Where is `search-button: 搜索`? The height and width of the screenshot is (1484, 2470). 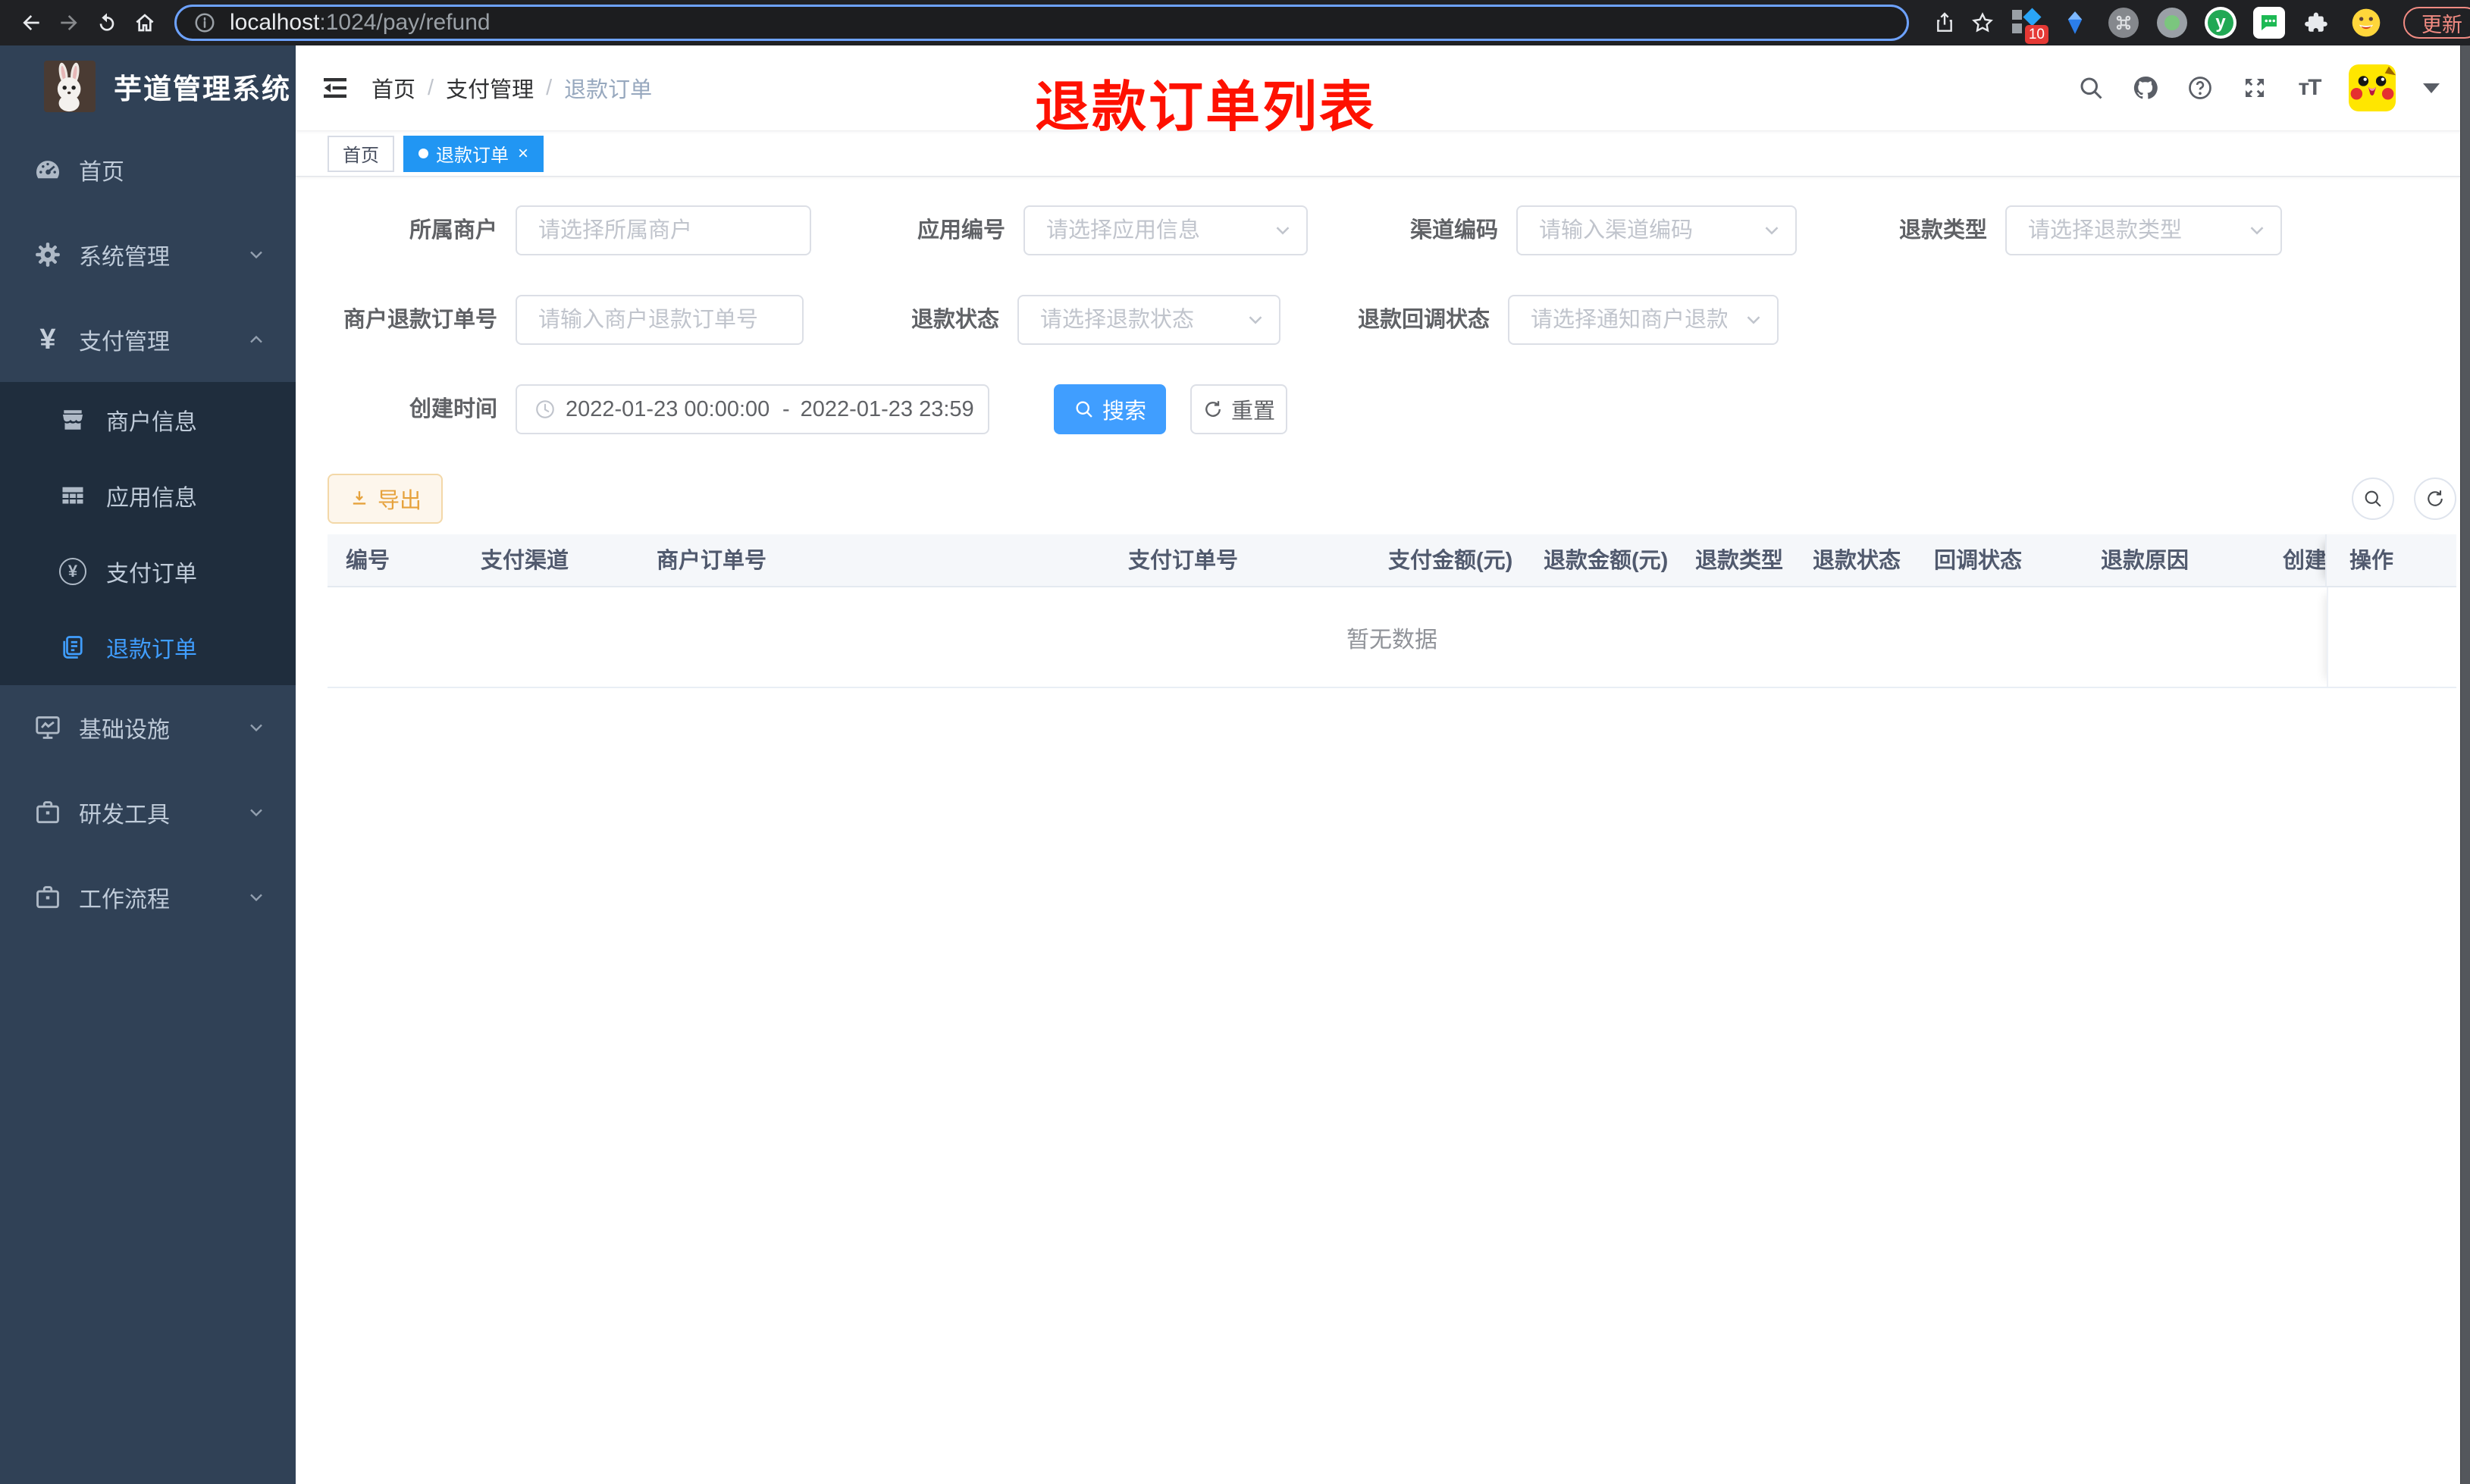
search-button: 搜索 is located at coordinates (1110, 409).